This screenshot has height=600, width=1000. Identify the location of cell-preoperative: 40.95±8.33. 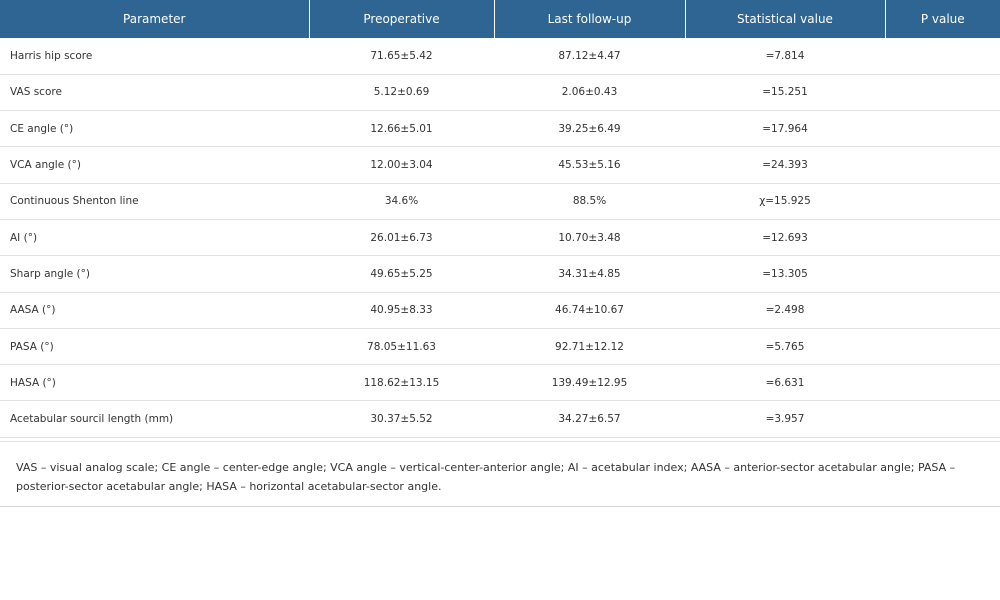
(401, 310).